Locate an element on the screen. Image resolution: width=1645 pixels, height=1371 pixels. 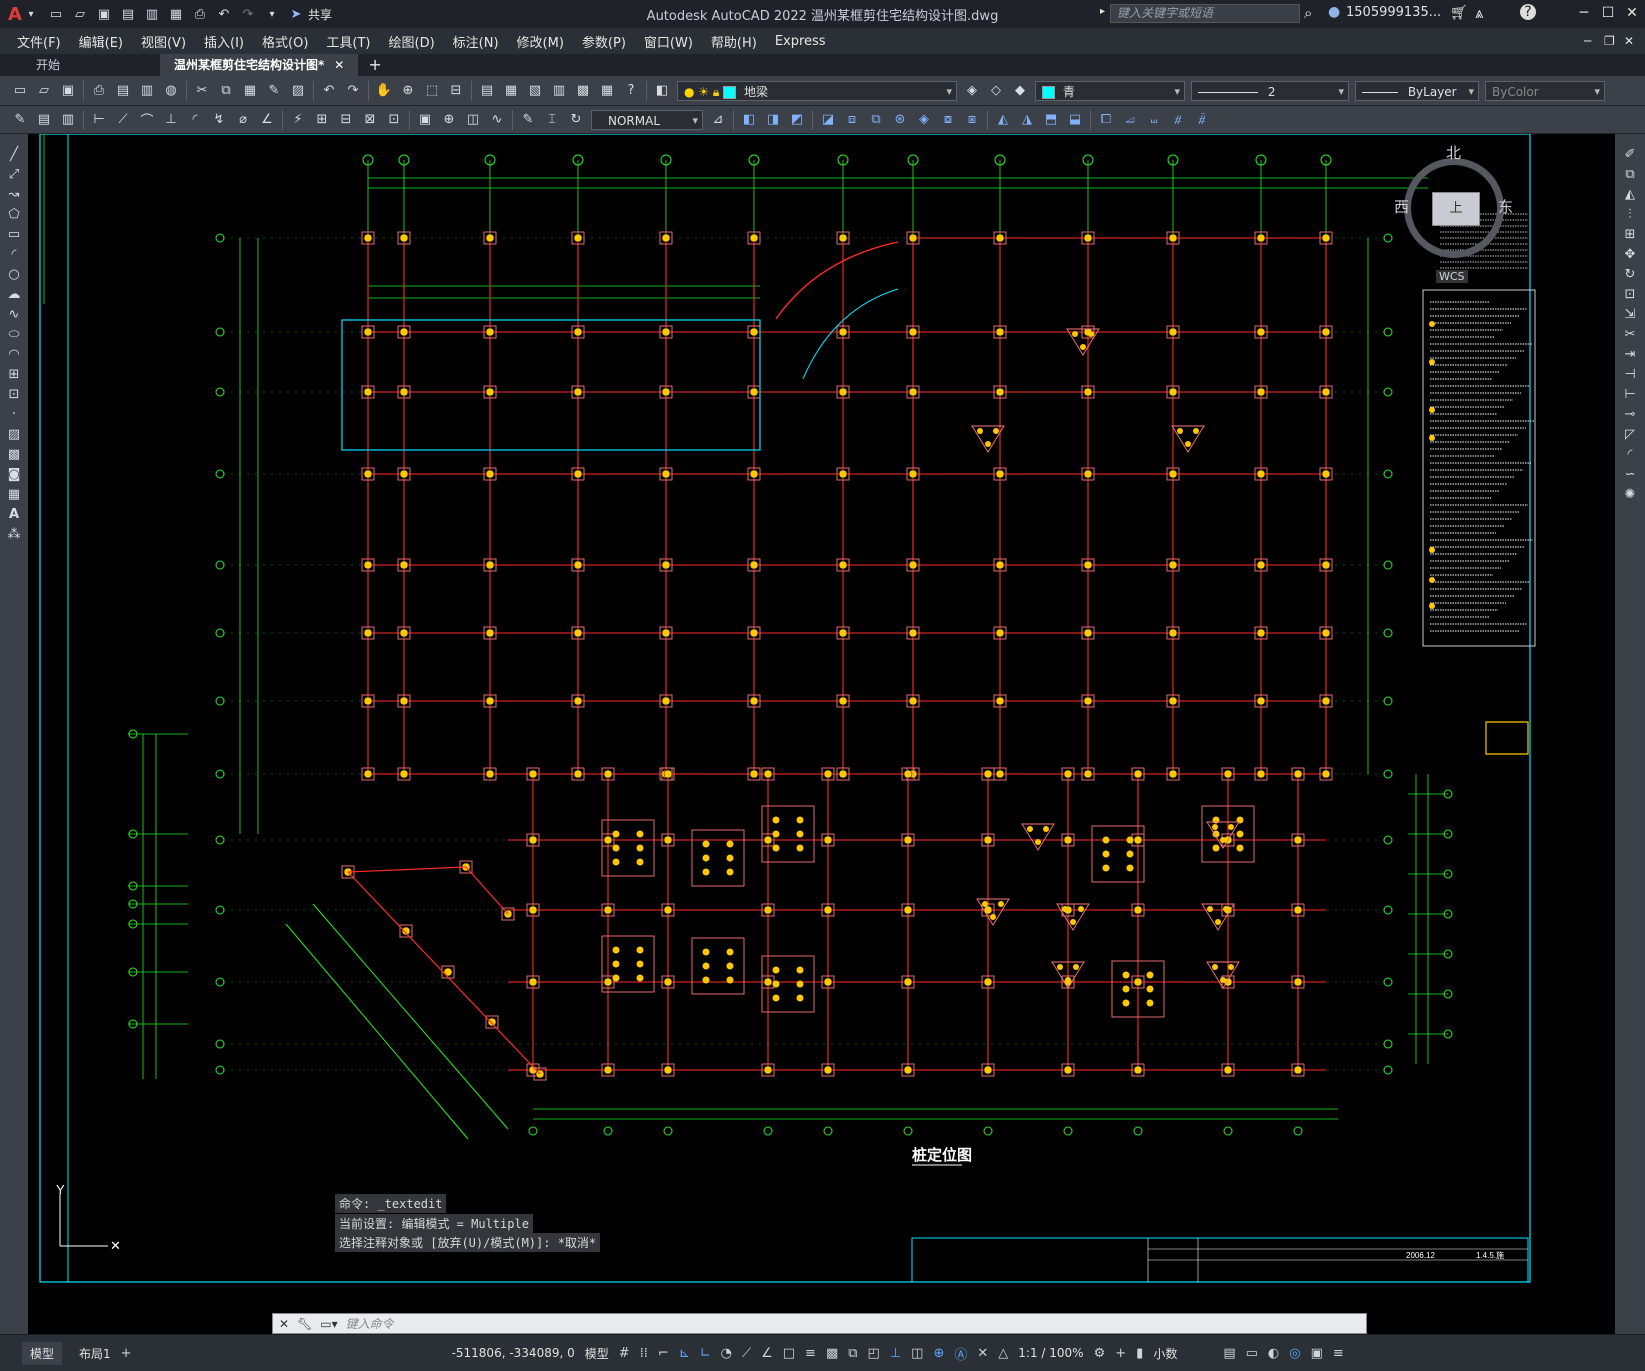
search-input: 键入关键字或短语 is located at coordinates (1205, 13).